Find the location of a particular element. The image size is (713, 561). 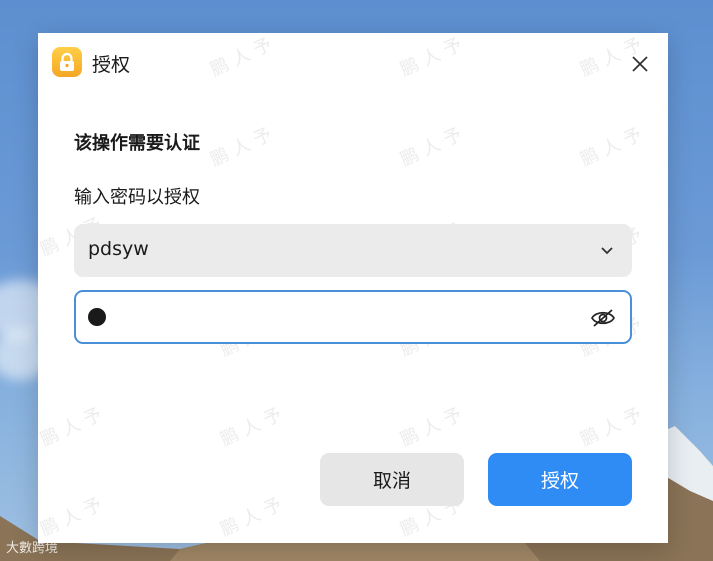

chevron-down-icon is located at coordinates (607, 251).